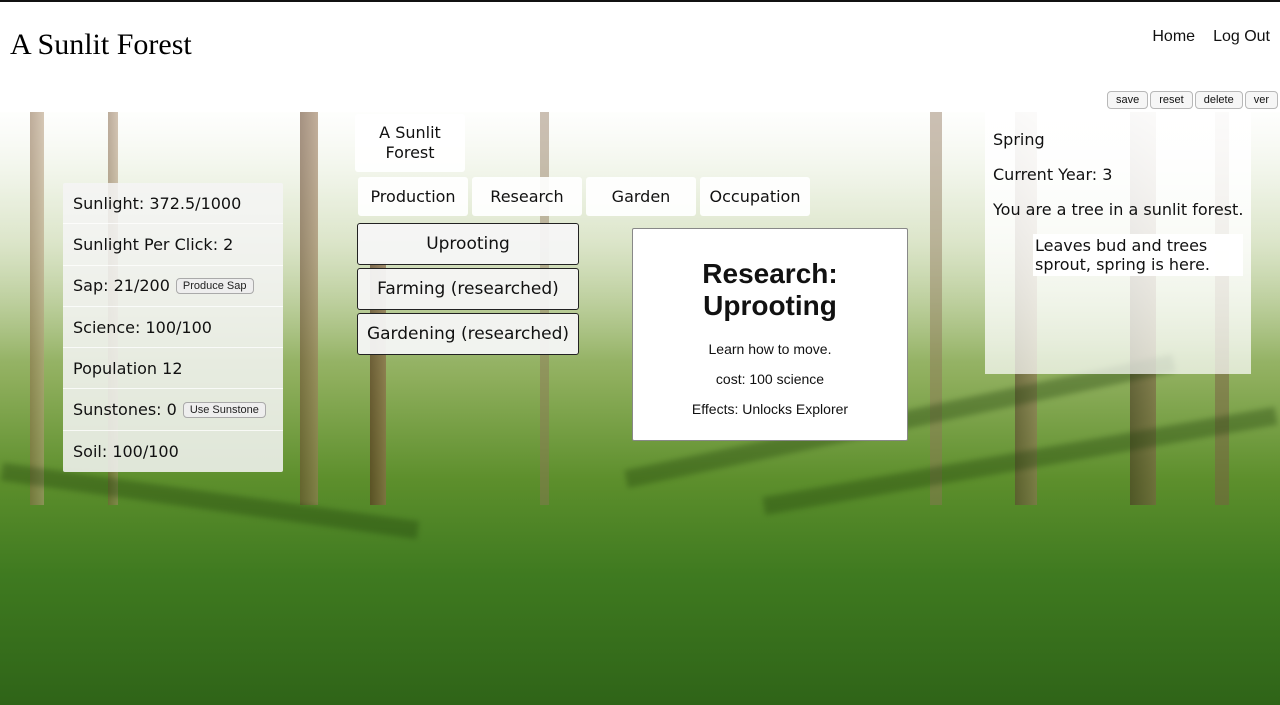 The image size is (1280, 705). Describe the element at coordinates (410, 143) in the screenshot. I see `game-title-tab: A Sunlit Forest` at that location.